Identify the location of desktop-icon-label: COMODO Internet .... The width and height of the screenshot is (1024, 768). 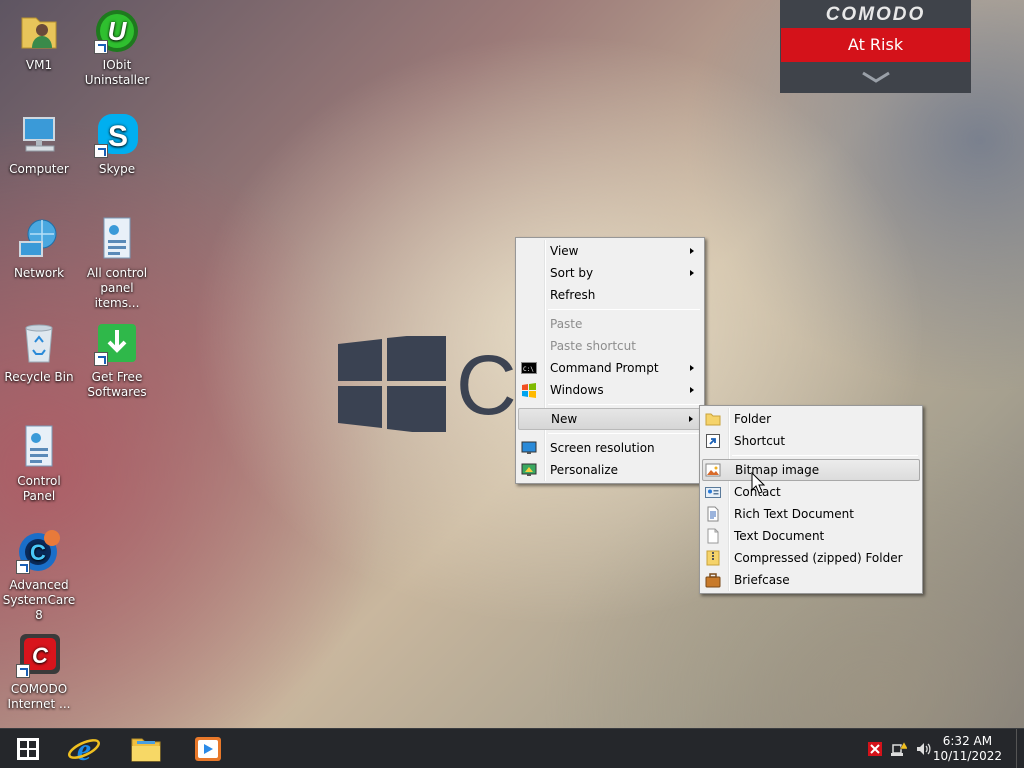
(39, 696).